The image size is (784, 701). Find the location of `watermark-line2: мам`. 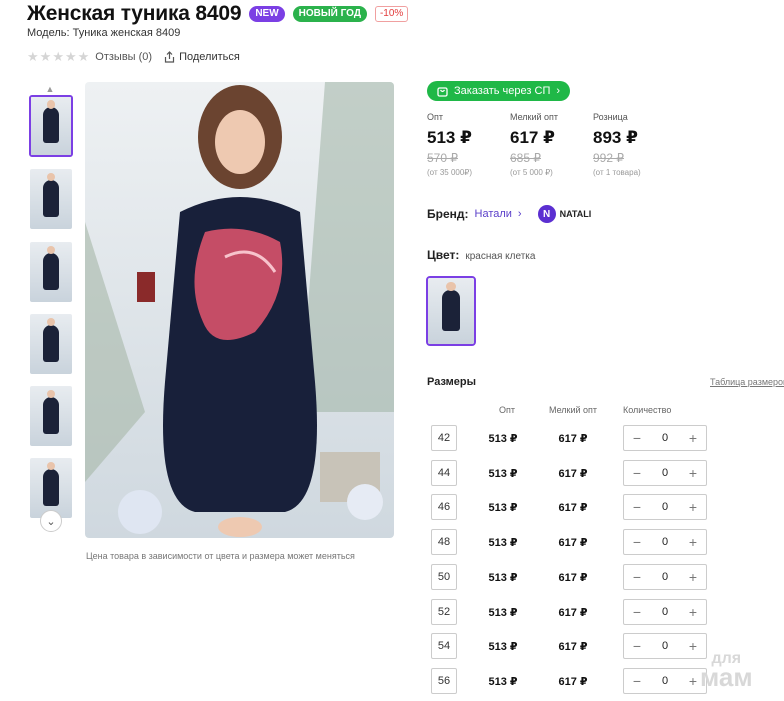

watermark-line2: мам is located at coordinates (726, 677).